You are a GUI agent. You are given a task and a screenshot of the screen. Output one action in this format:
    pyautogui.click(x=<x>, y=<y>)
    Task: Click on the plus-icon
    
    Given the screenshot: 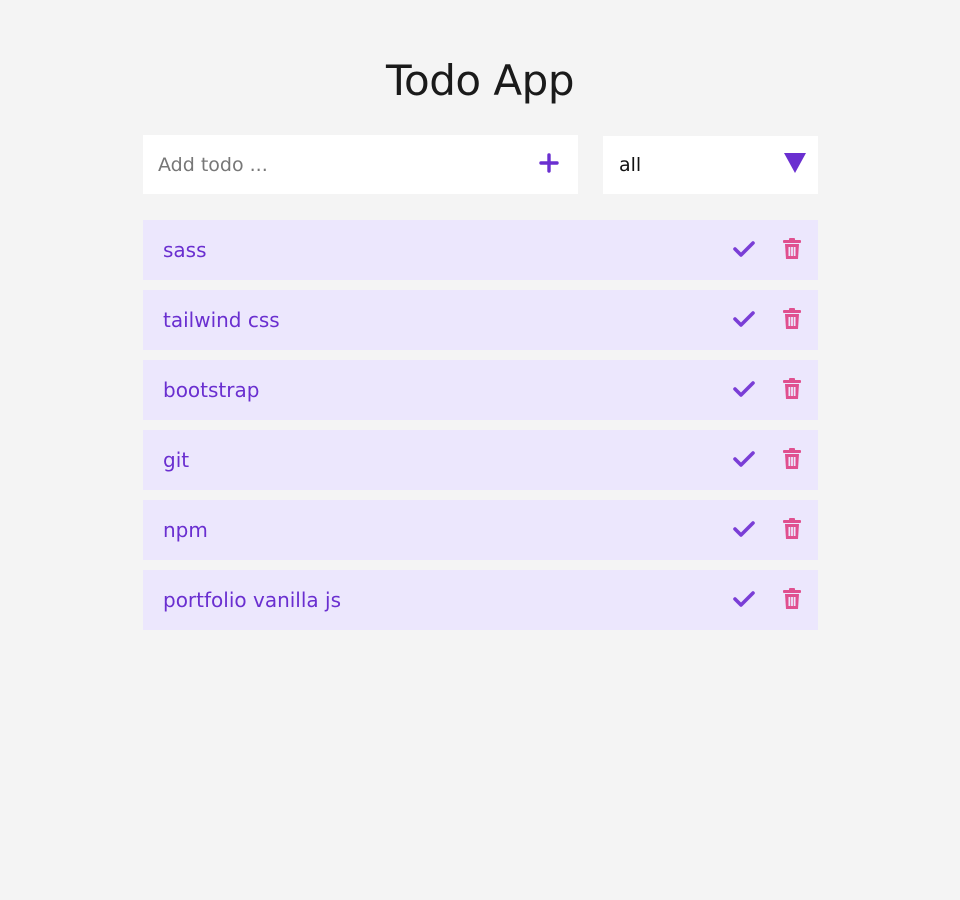 What is the action you would take?
    pyautogui.click(x=549, y=164)
    